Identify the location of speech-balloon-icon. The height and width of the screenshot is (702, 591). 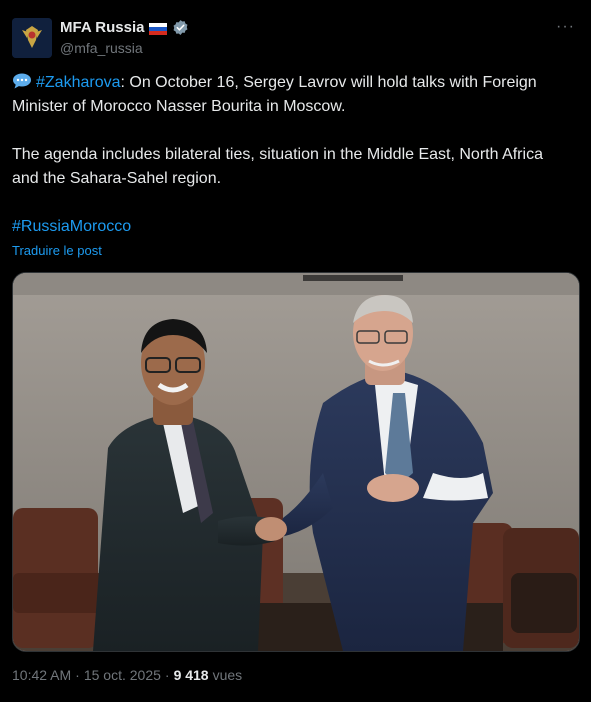
(22, 81).